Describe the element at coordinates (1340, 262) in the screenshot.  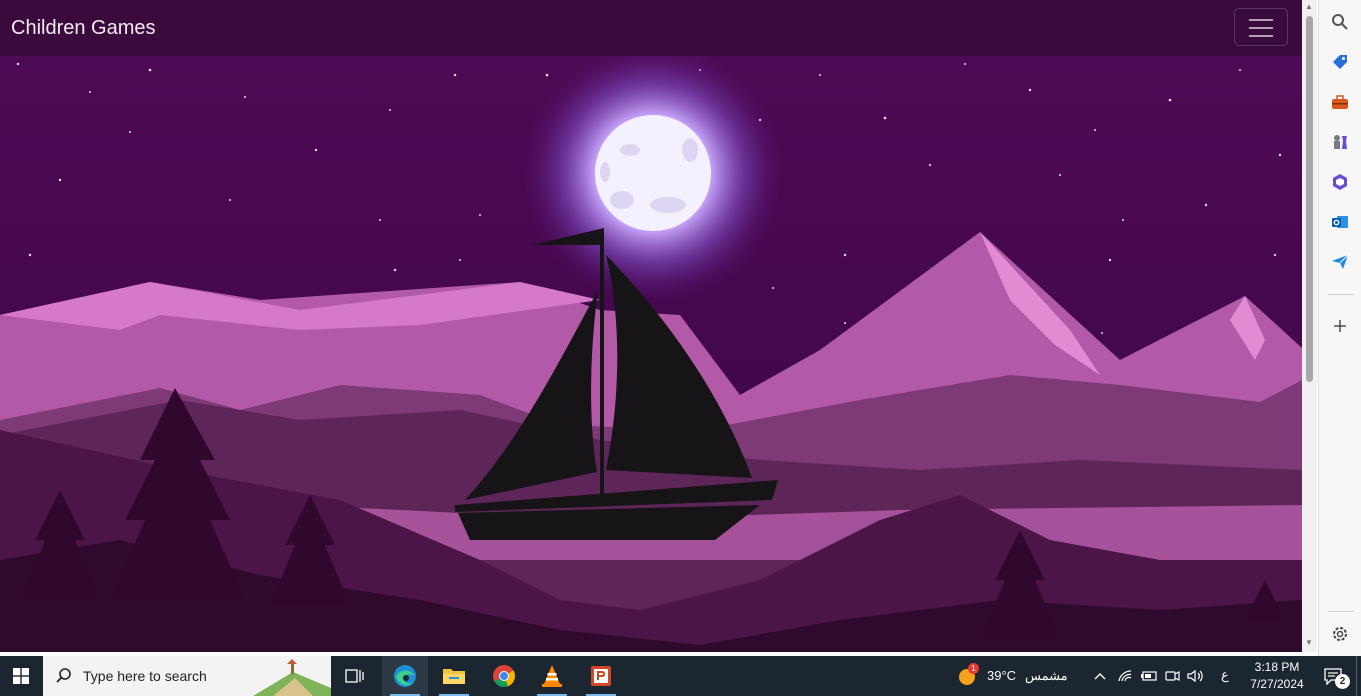
I see `send-paper-plane-icon` at that location.